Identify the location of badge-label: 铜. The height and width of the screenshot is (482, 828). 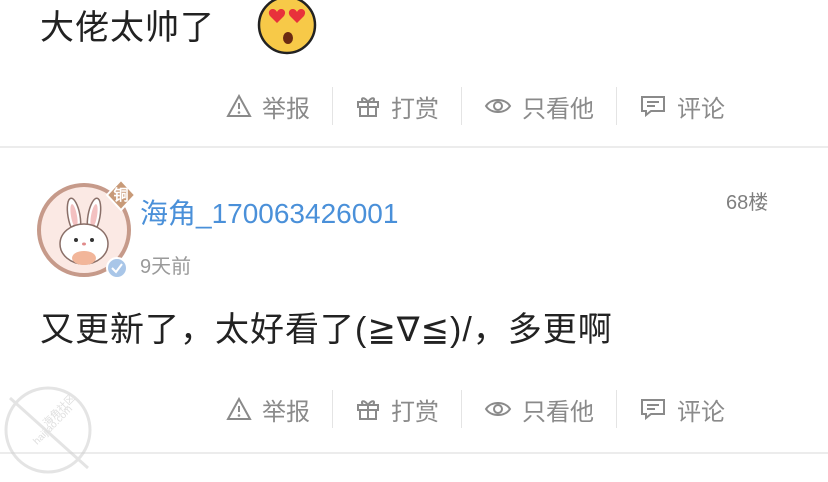
(121, 195).